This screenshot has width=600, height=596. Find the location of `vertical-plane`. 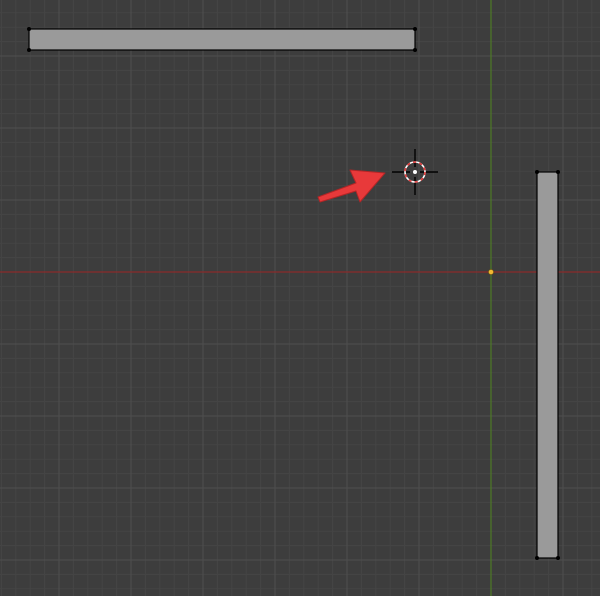

vertical-plane is located at coordinates (547, 365).